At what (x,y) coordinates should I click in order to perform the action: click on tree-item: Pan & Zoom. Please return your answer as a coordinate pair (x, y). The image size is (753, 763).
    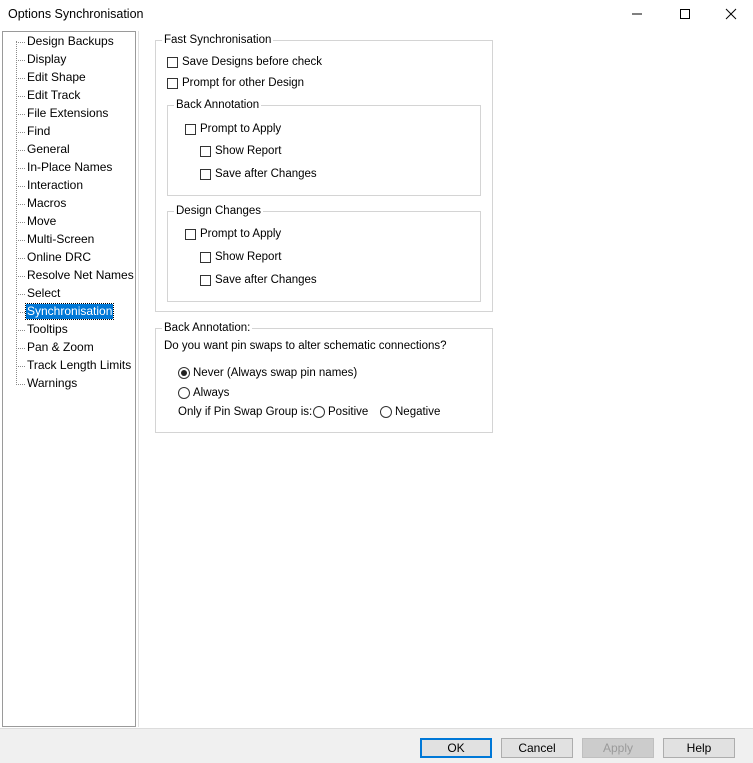
    Looking at the image, I should click on (69, 348).